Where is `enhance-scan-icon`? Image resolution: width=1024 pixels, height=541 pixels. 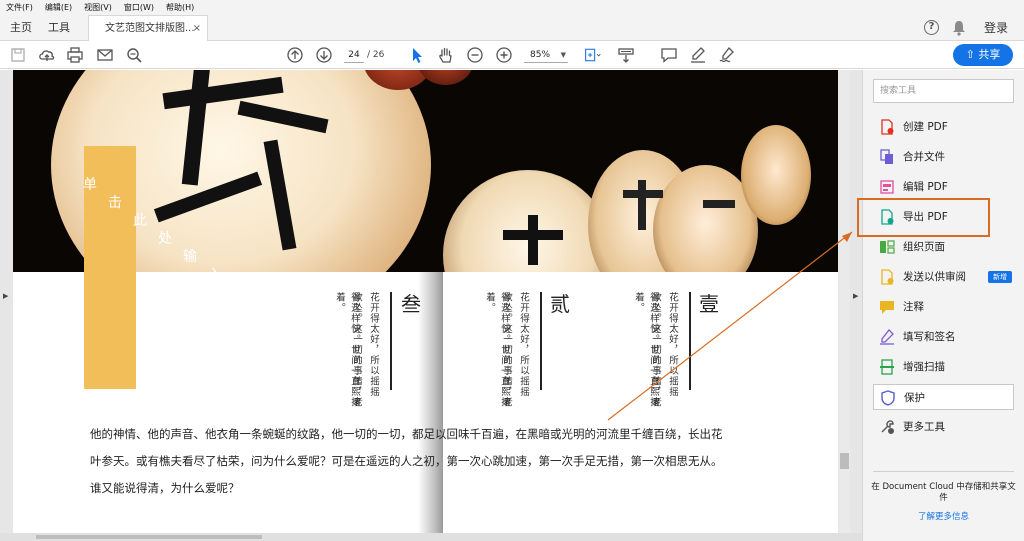
enhance-scan-icon is located at coordinates (887, 367).